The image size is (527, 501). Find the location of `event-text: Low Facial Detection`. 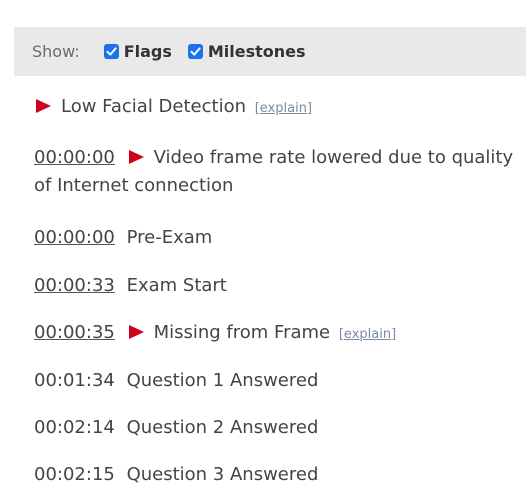

event-text: Low Facial Detection is located at coordinates (153, 106).